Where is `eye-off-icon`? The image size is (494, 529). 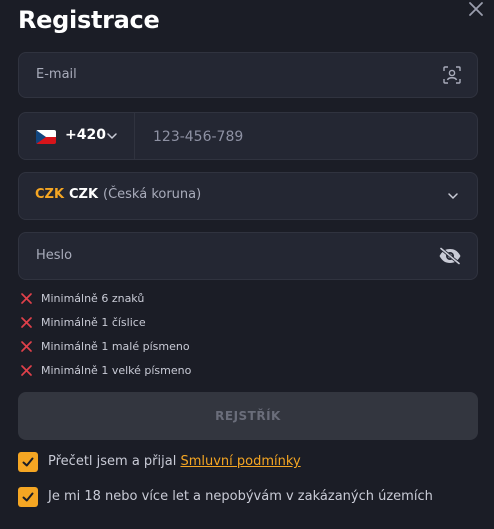 eye-off-icon is located at coordinates (450, 256).